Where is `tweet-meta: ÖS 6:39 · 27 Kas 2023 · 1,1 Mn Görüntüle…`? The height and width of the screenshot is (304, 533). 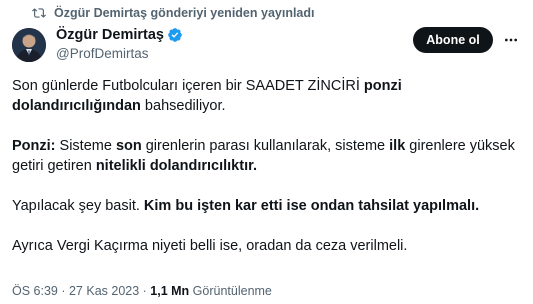 tweet-meta: ÖS 6:39 · 27 Kas 2023 · 1,1 Mn Görüntüle… is located at coordinates (142, 291).